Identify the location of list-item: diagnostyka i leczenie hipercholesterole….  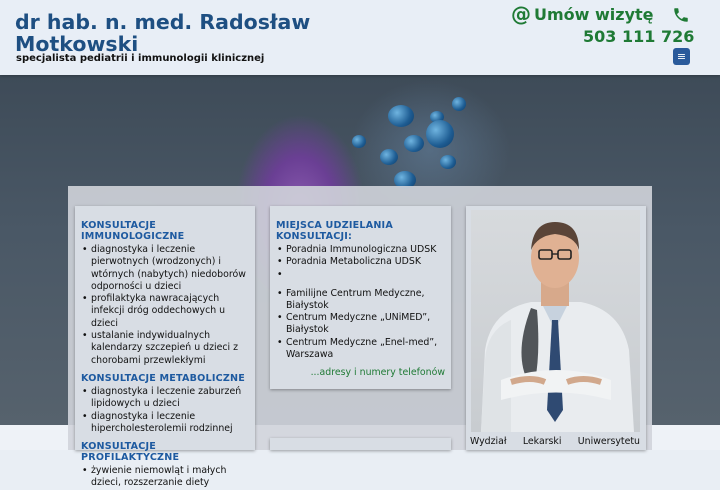
(165, 423).